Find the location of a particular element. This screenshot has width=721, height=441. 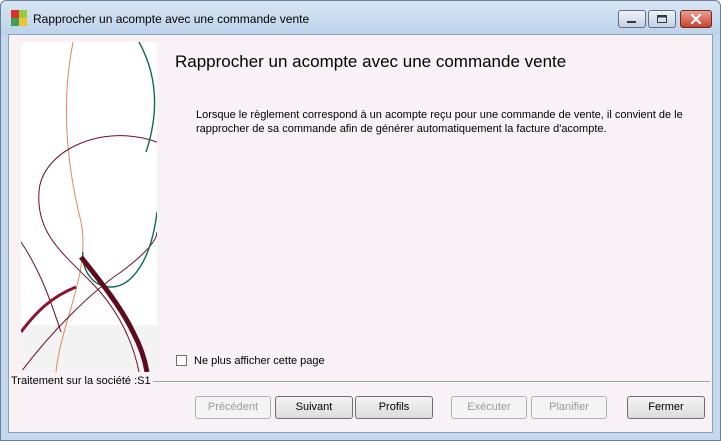

company-separator: Traitement sur la société :S1 is located at coordinates (360, 382).